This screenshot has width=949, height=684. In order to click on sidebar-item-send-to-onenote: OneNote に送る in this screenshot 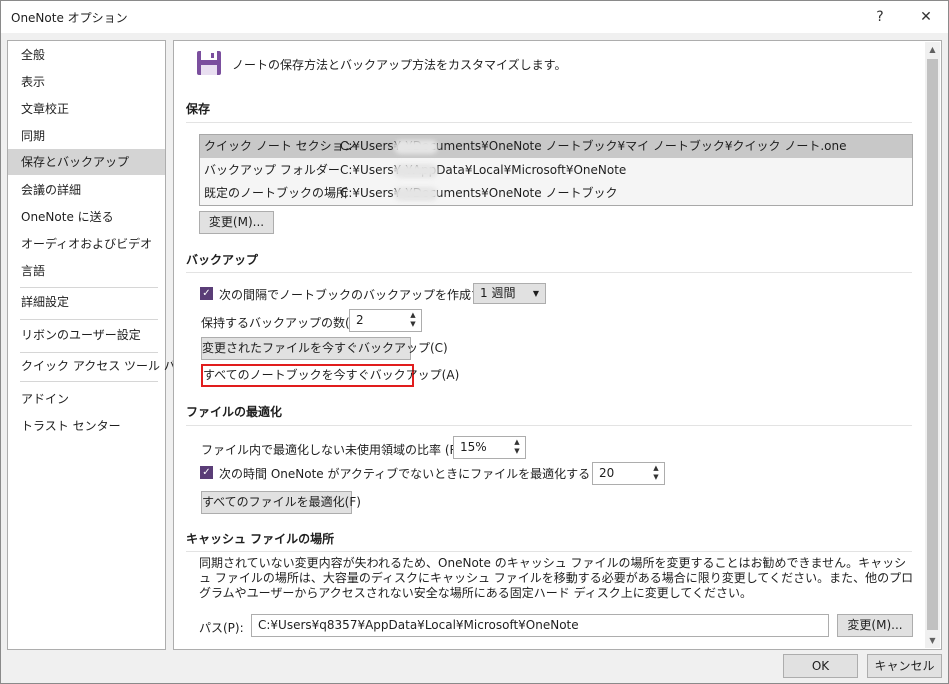, I will do `click(86, 217)`.